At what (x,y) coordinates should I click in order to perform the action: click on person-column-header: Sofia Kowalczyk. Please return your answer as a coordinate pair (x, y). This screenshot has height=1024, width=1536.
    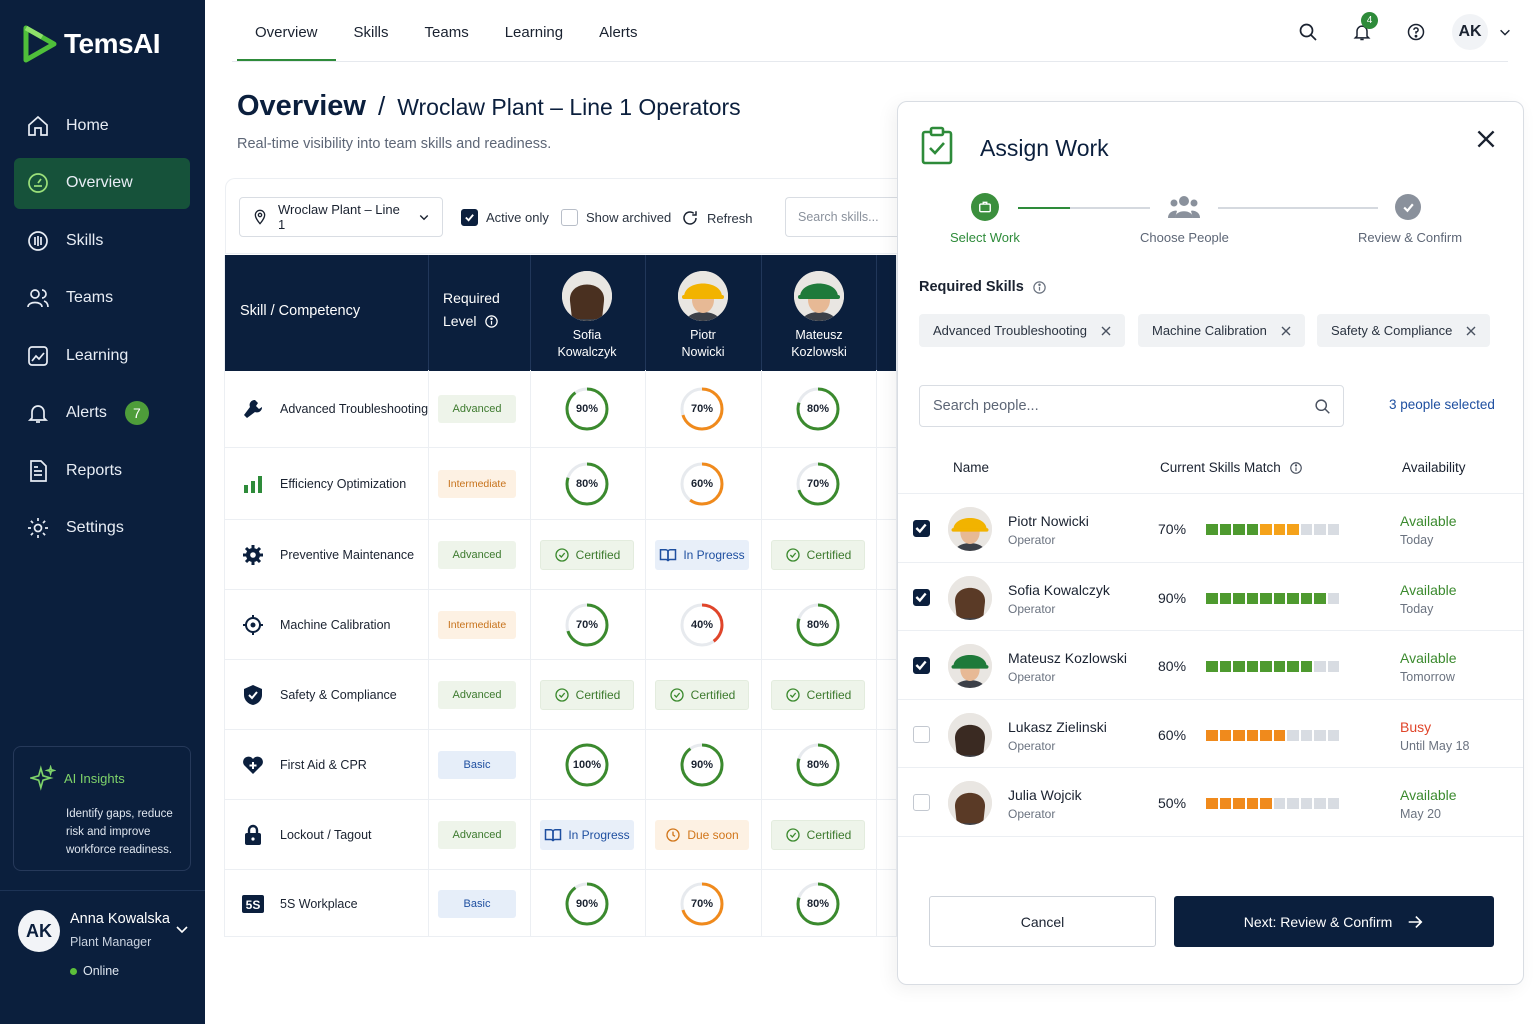
    Looking at the image, I should click on (587, 316).